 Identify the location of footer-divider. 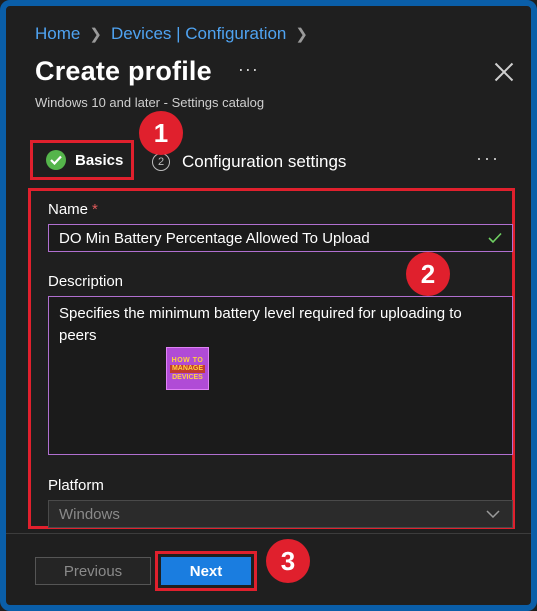
(268, 533).